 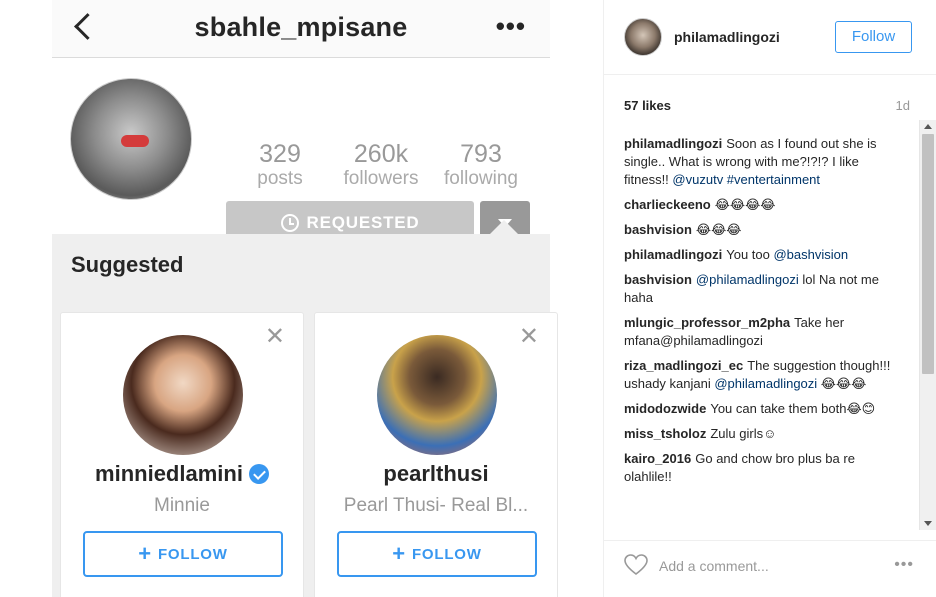 I want to click on comment-text: You can take them both😂😊, so click(x=793, y=408).